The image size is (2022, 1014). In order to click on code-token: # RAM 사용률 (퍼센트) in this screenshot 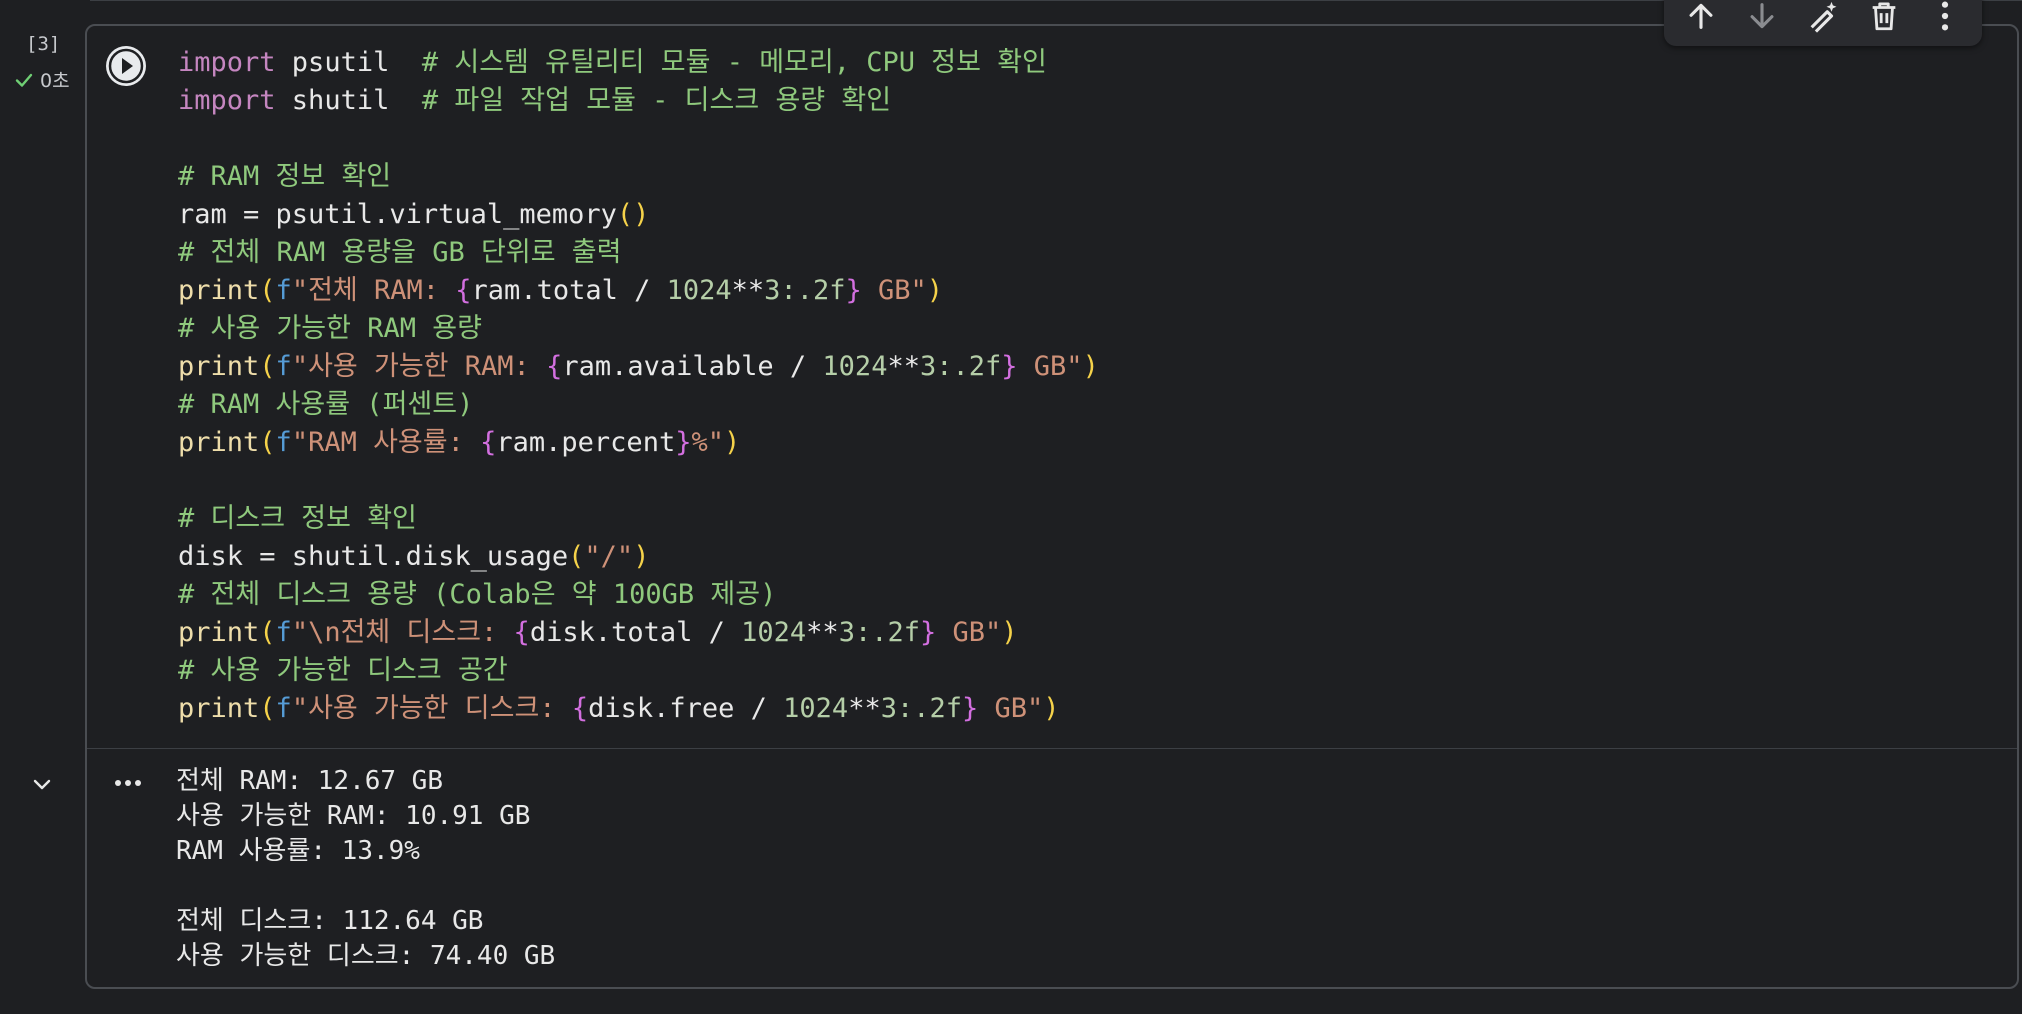, I will do `click(326, 404)`.